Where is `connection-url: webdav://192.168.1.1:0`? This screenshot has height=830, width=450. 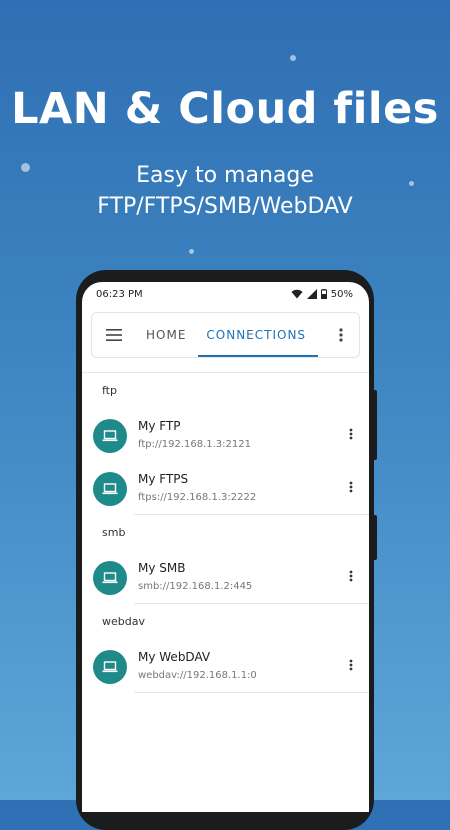
connection-url: webdav://192.168.1.1:0 is located at coordinates (197, 675).